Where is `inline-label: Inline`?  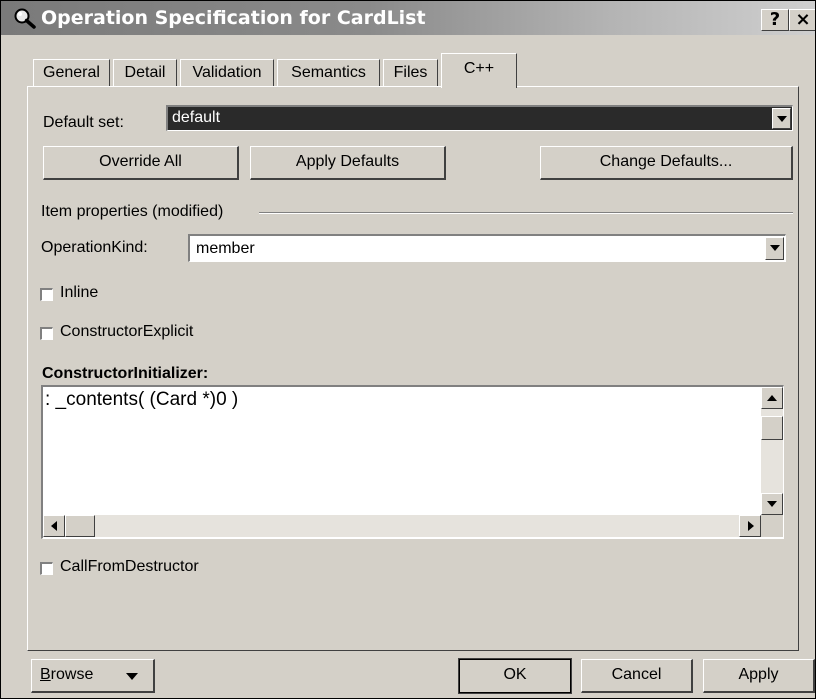 inline-label: Inline is located at coordinates (79, 292).